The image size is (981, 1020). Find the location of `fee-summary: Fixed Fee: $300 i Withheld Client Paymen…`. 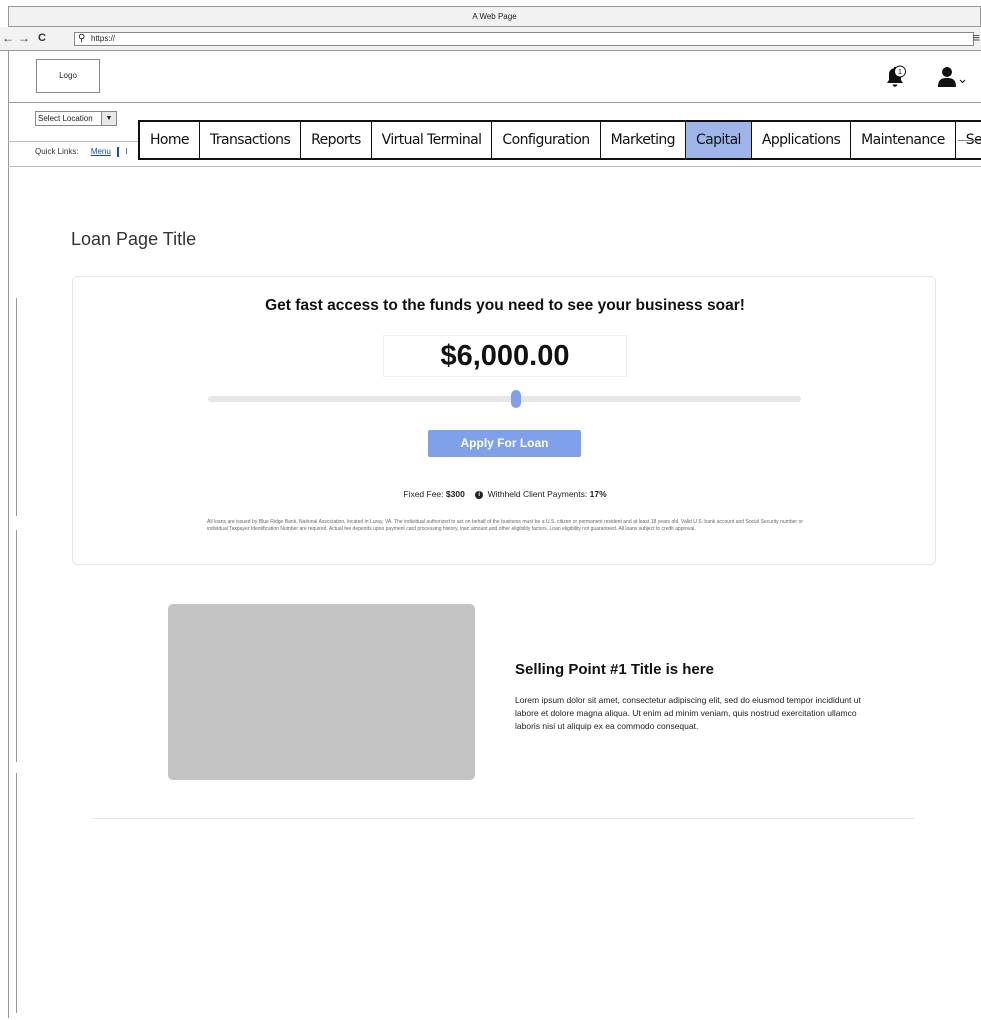

fee-summary: Fixed Fee: $300 i Withheld Client Paymen… is located at coordinates (505, 494).